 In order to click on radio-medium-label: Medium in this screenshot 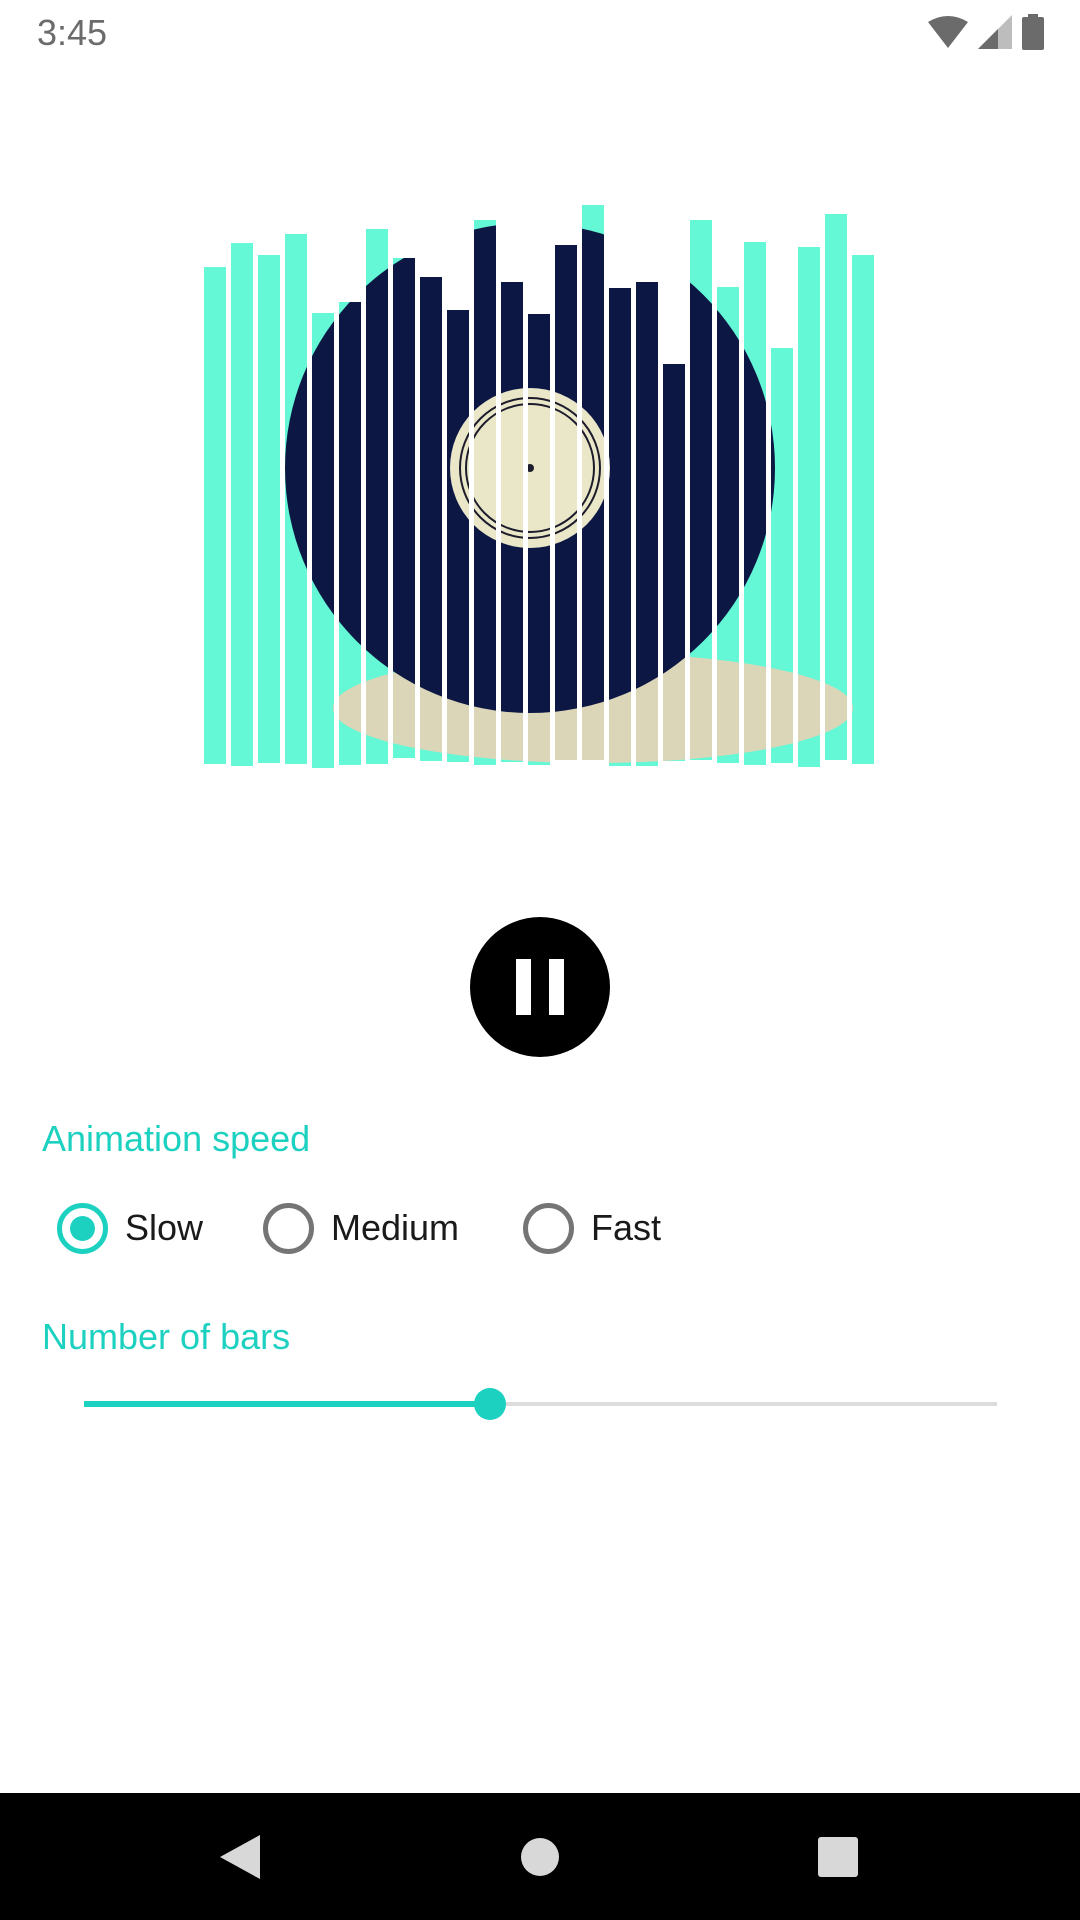, I will do `click(395, 1227)`.